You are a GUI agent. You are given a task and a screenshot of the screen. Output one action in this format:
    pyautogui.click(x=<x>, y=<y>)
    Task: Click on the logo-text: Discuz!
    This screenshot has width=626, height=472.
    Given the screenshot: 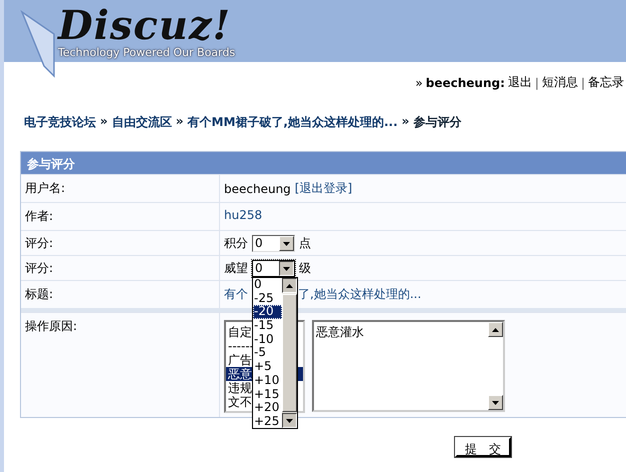 What is the action you would take?
    pyautogui.click(x=145, y=25)
    